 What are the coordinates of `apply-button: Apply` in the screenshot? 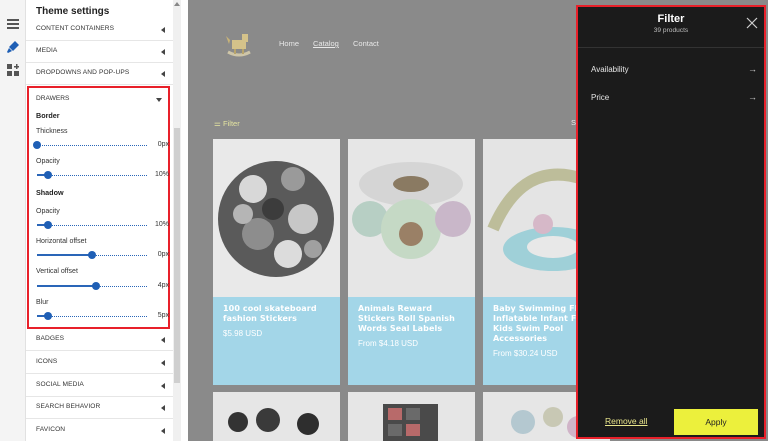 It's located at (716, 422).